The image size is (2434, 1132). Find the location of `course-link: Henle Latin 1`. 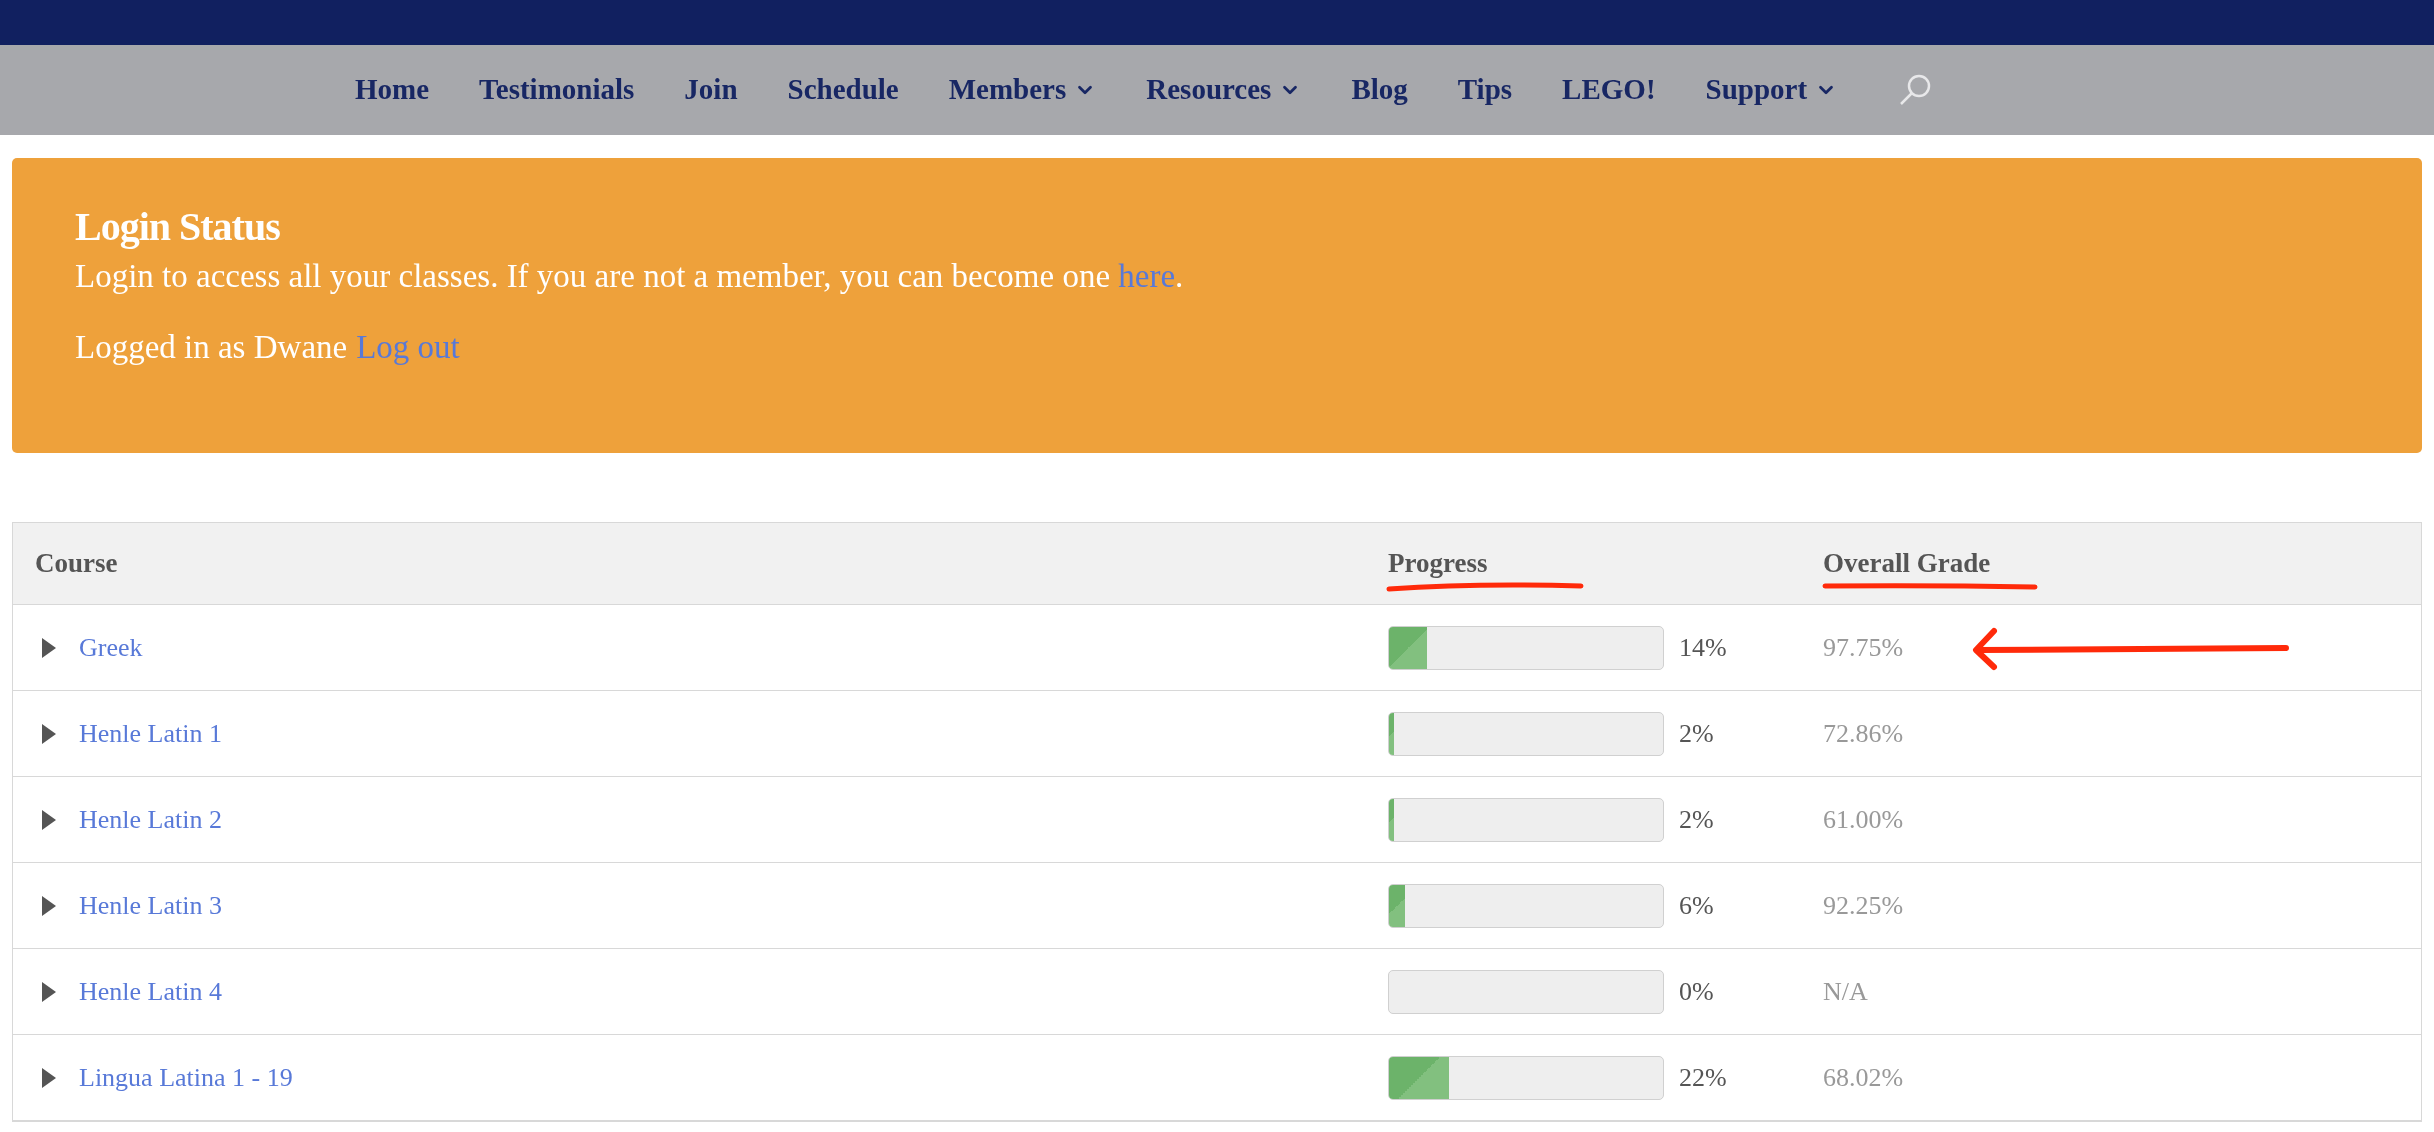

course-link: Henle Latin 1 is located at coordinates (150, 733).